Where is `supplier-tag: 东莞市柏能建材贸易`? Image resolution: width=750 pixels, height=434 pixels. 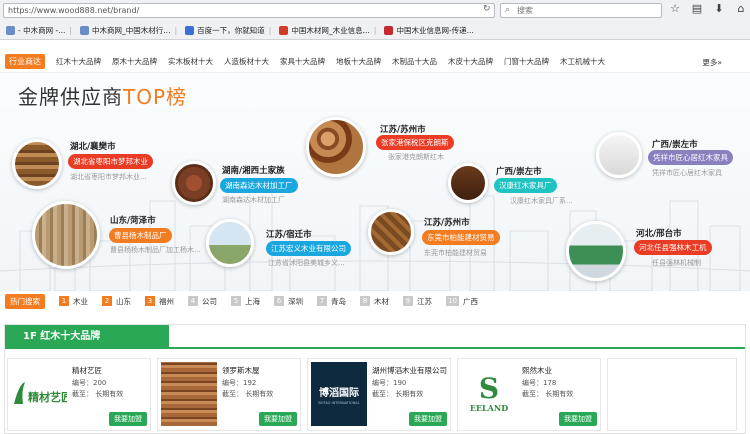
supplier-tag: 东莞市柏能建材贸易 is located at coordinates (461, 237).